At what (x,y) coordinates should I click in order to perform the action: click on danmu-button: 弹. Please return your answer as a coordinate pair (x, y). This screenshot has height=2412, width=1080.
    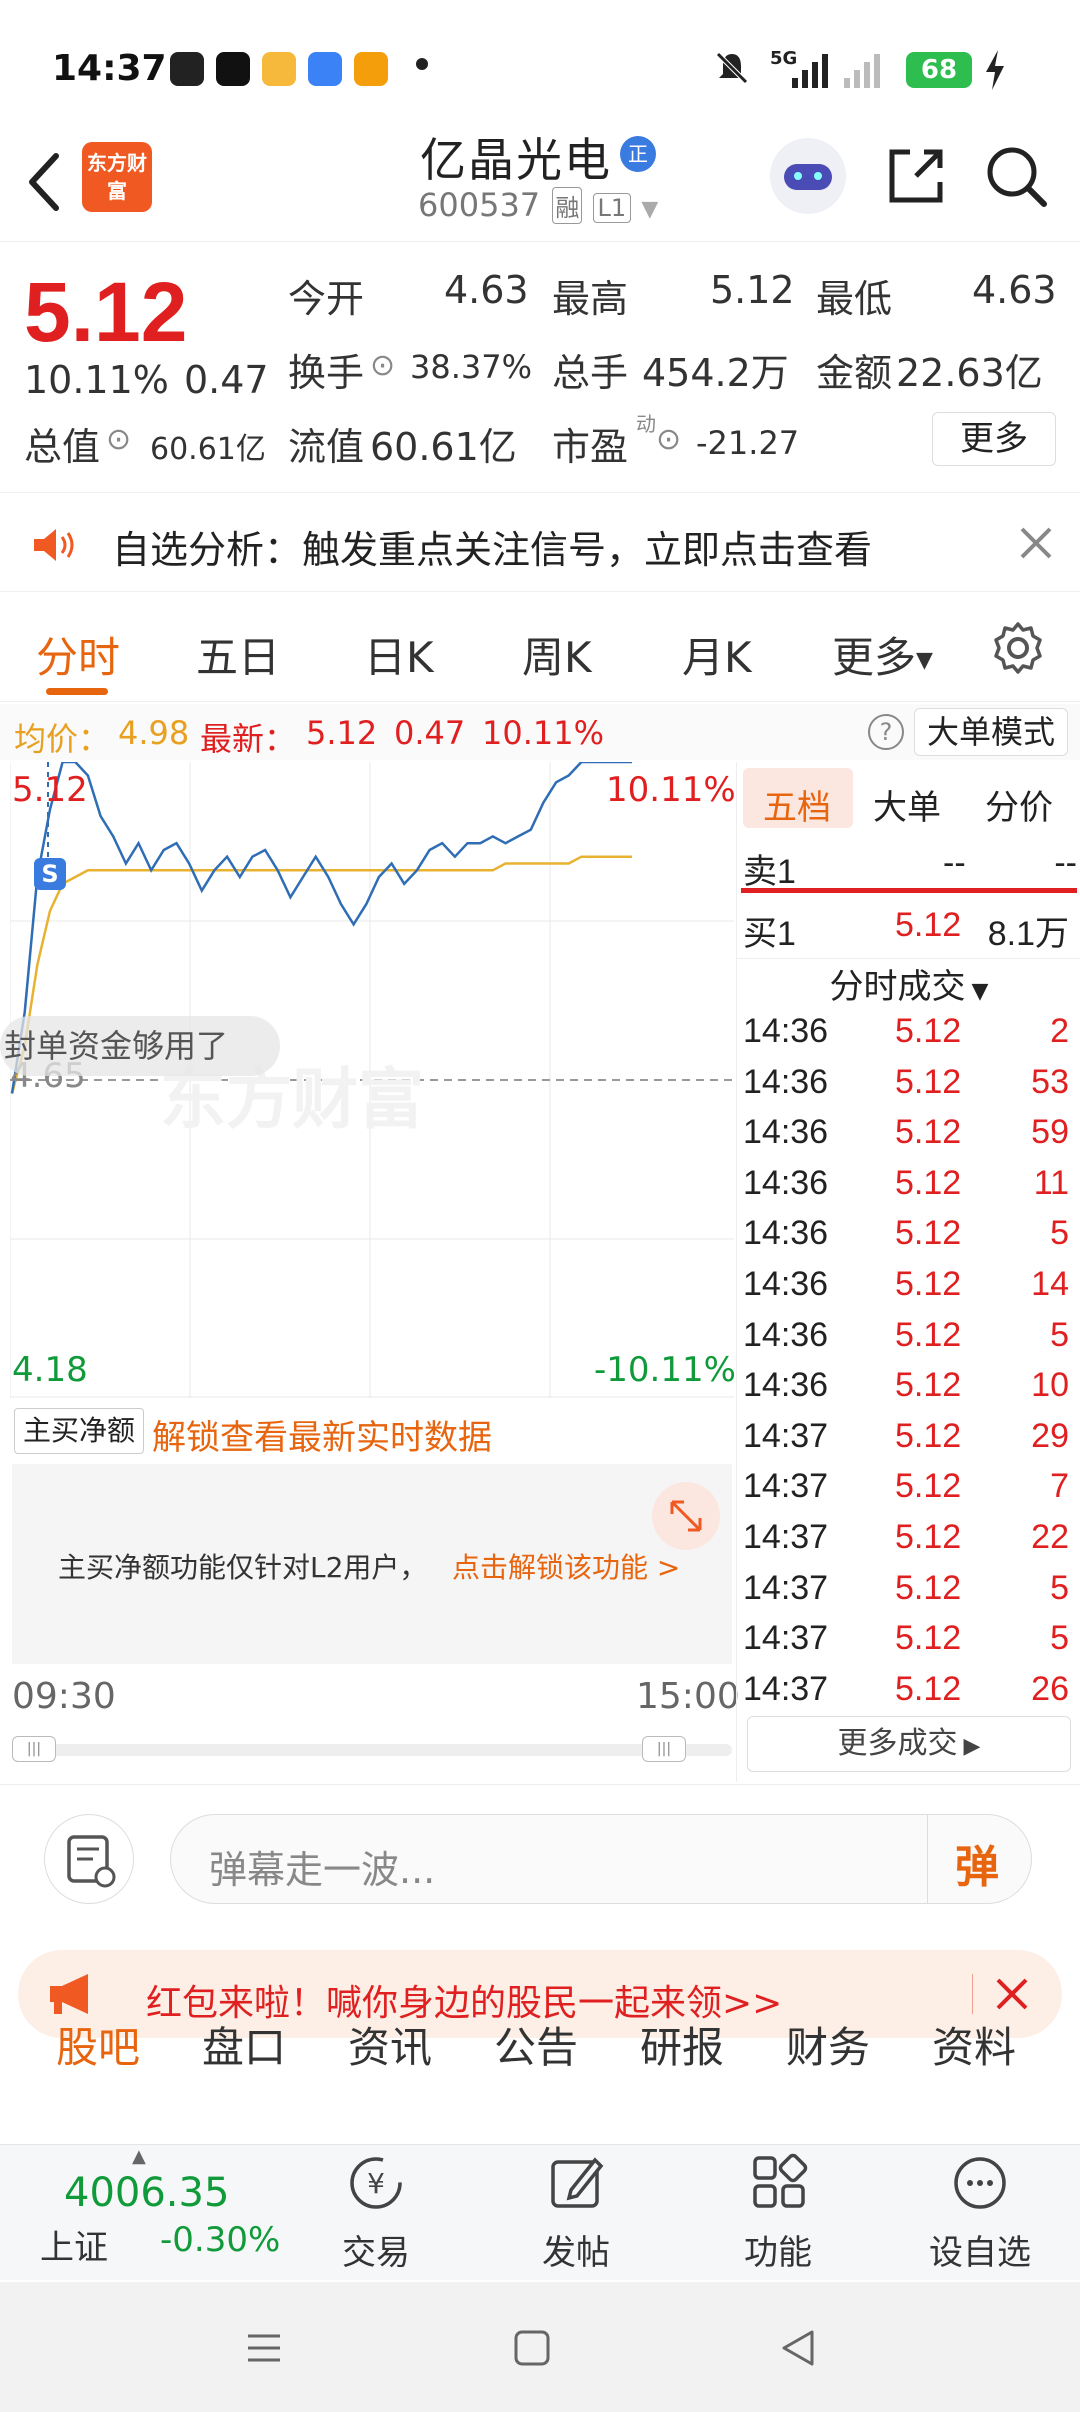
    Looking at the image, I should click on (977, 1863).